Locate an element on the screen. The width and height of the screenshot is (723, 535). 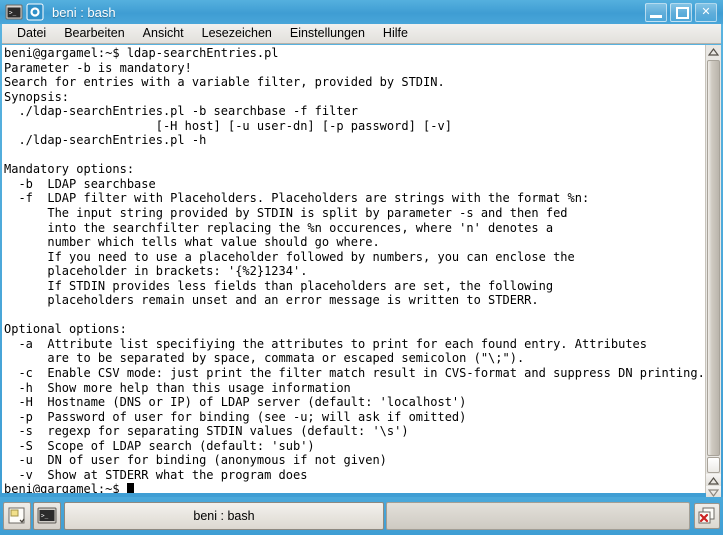
menu-item-ansicht: Ansicht is located at coordinates (163, 33).